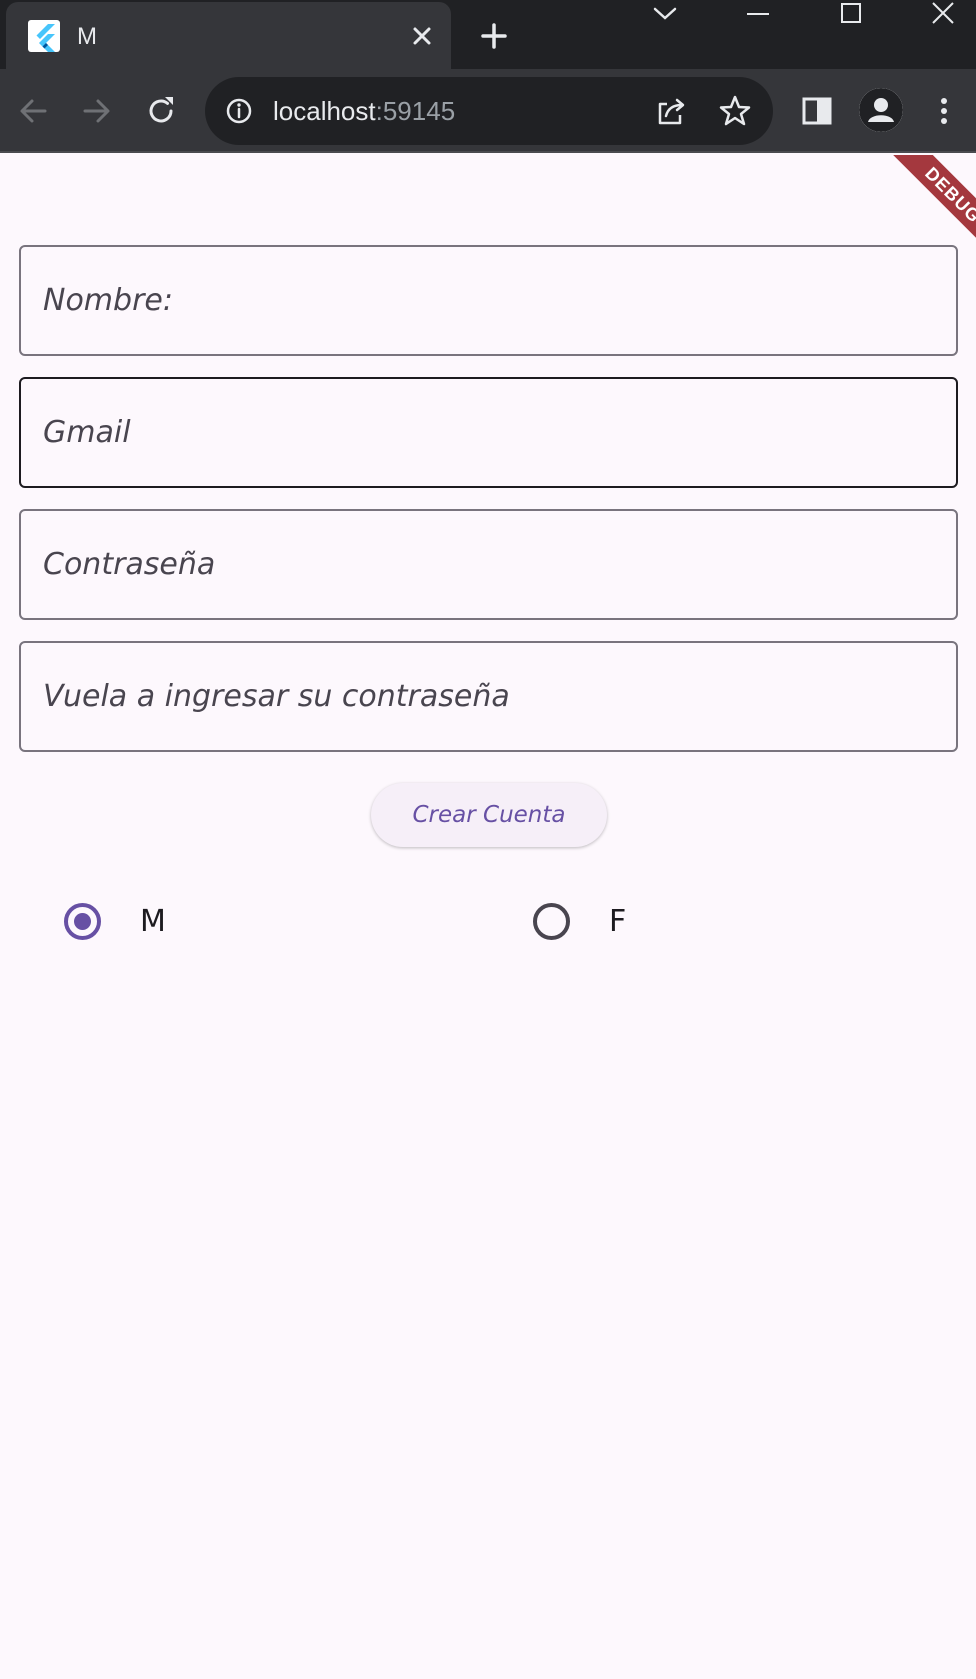 The image size is (976, 1679). What do you see at coordinates (683, 926) in the screenshot?
I see `gender-option-f: F` at bounding box center [683, 926].